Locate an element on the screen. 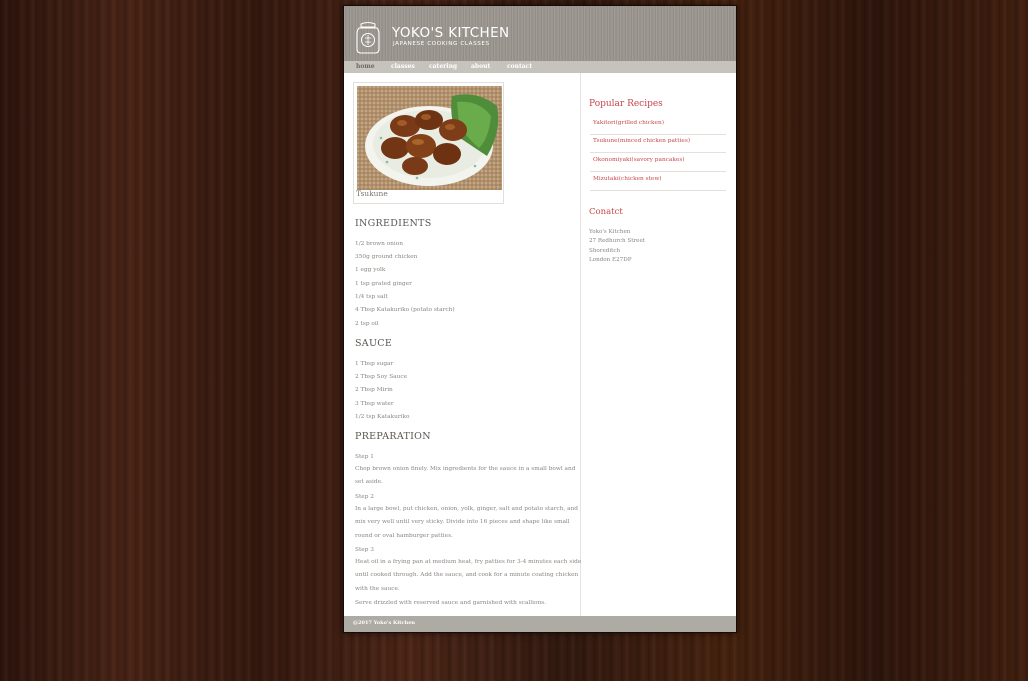 This screenshot has height=681, width=1028. tsukune-photo is located at coordinates (429, 138).